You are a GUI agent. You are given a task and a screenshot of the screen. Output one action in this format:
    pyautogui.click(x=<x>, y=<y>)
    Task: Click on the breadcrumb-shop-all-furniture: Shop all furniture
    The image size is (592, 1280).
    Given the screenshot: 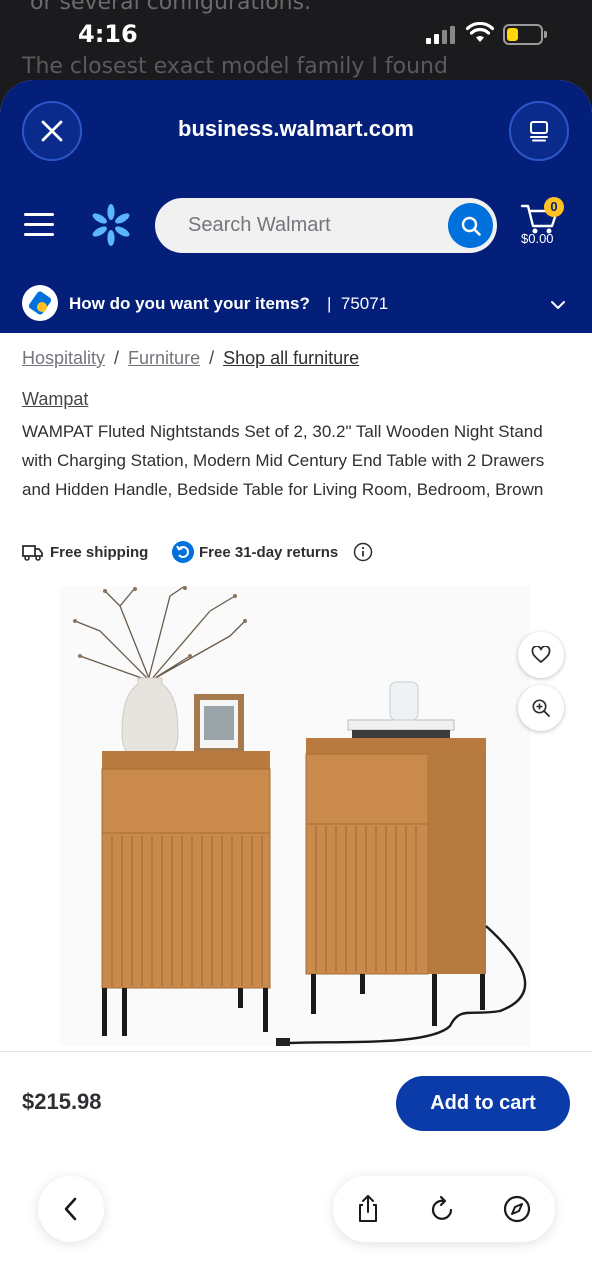 What is the action you would take?
    pyautogui.click(x=291, y=358)
    